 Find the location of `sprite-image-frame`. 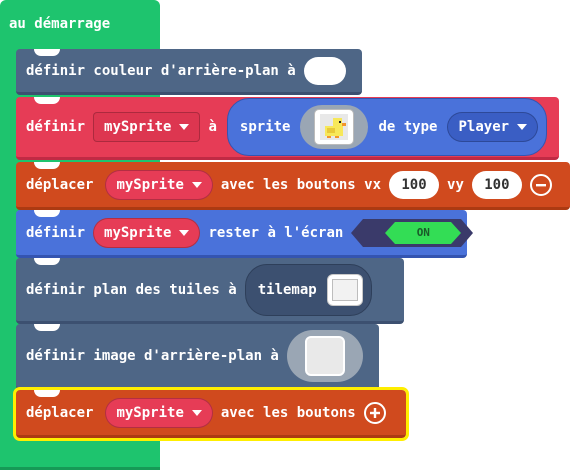

sprite-image-frame is located at coordinates (334, 127).